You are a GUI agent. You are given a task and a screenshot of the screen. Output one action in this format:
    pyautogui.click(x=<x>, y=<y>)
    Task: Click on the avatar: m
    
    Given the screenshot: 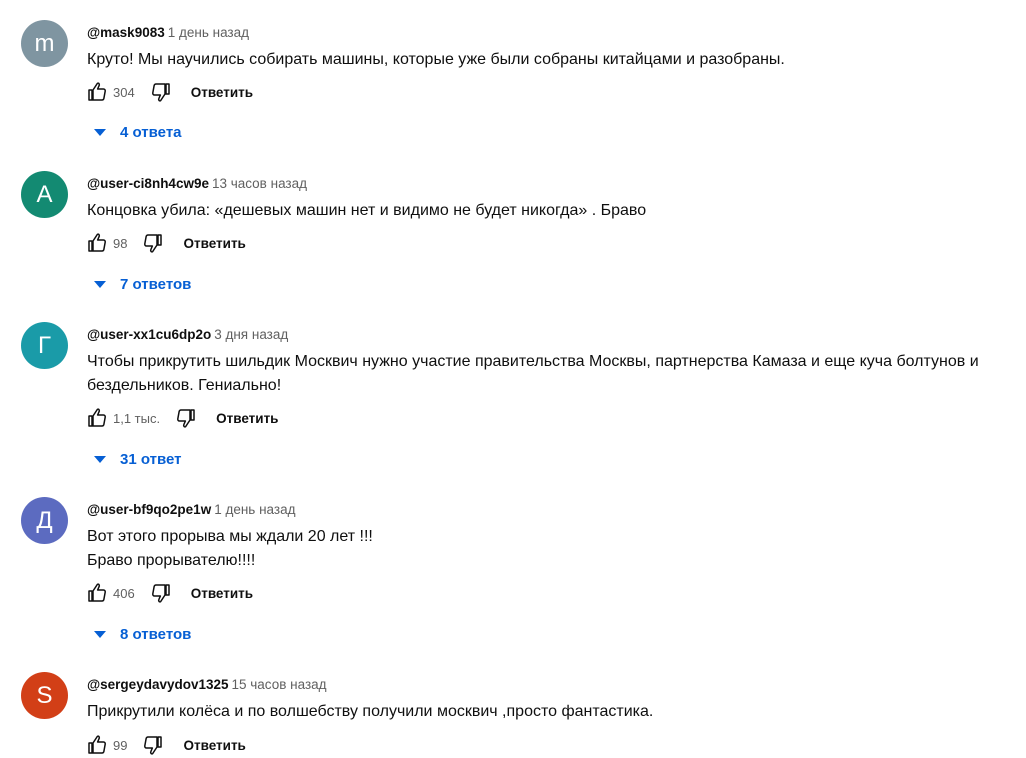 What is the action you would take?
    pyautogui.click(x=44, y=43)
    